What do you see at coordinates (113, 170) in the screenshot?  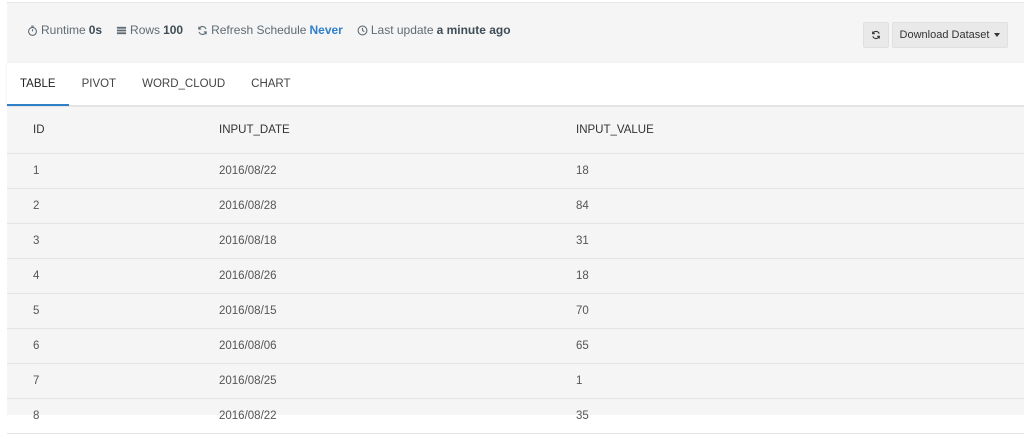 I see `cell-id: 1` at bounding box center [113, 170].